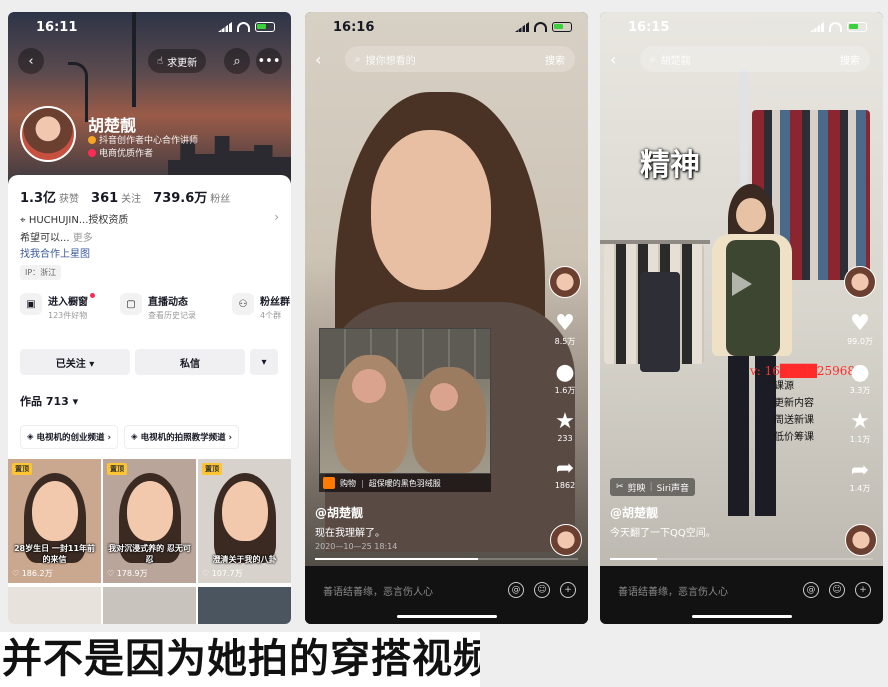 This screenshot has width=888, height=687. What do you see at coordinates (55, 252) in the screenshot?
I see `star-link: 找我合作上星图` at bounding box center [55, 252].